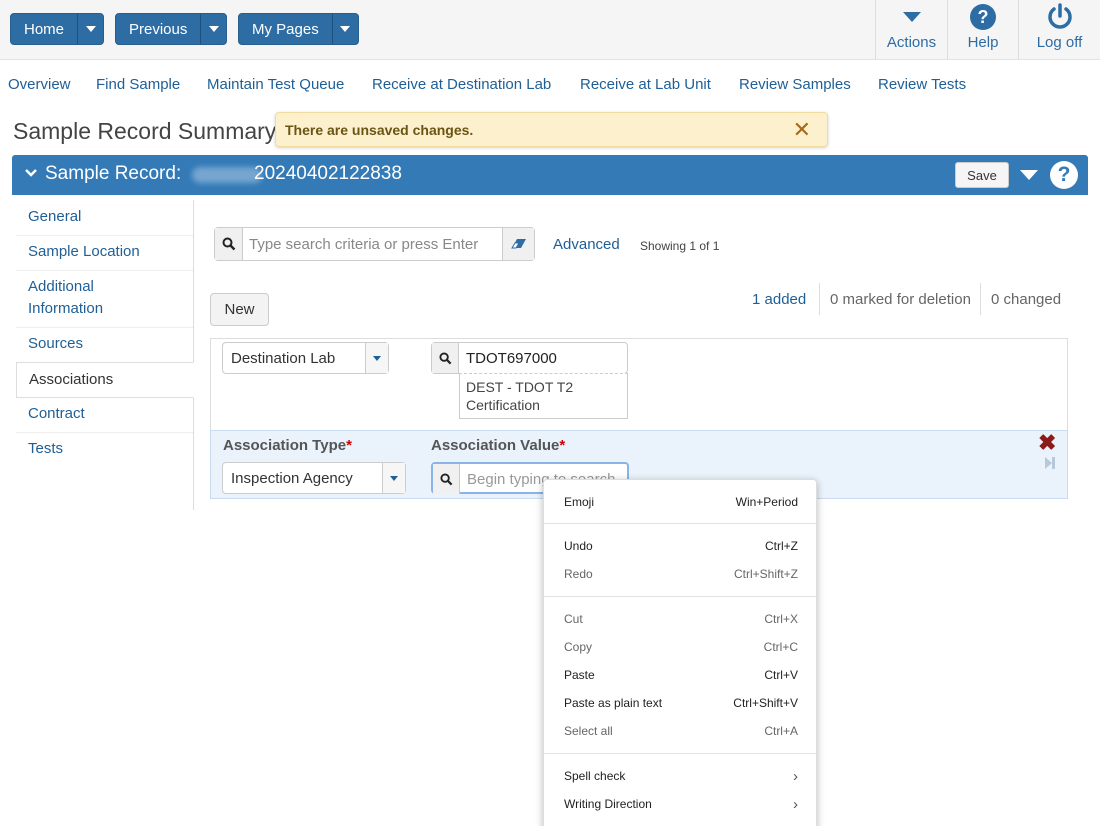 Image resolution: width=1100 pixels, height=826 pixels. What do you see at coordinates (55, 216) in the screenshot?
I see `sidebar-item-label: General` at bounding box center [55, 216].